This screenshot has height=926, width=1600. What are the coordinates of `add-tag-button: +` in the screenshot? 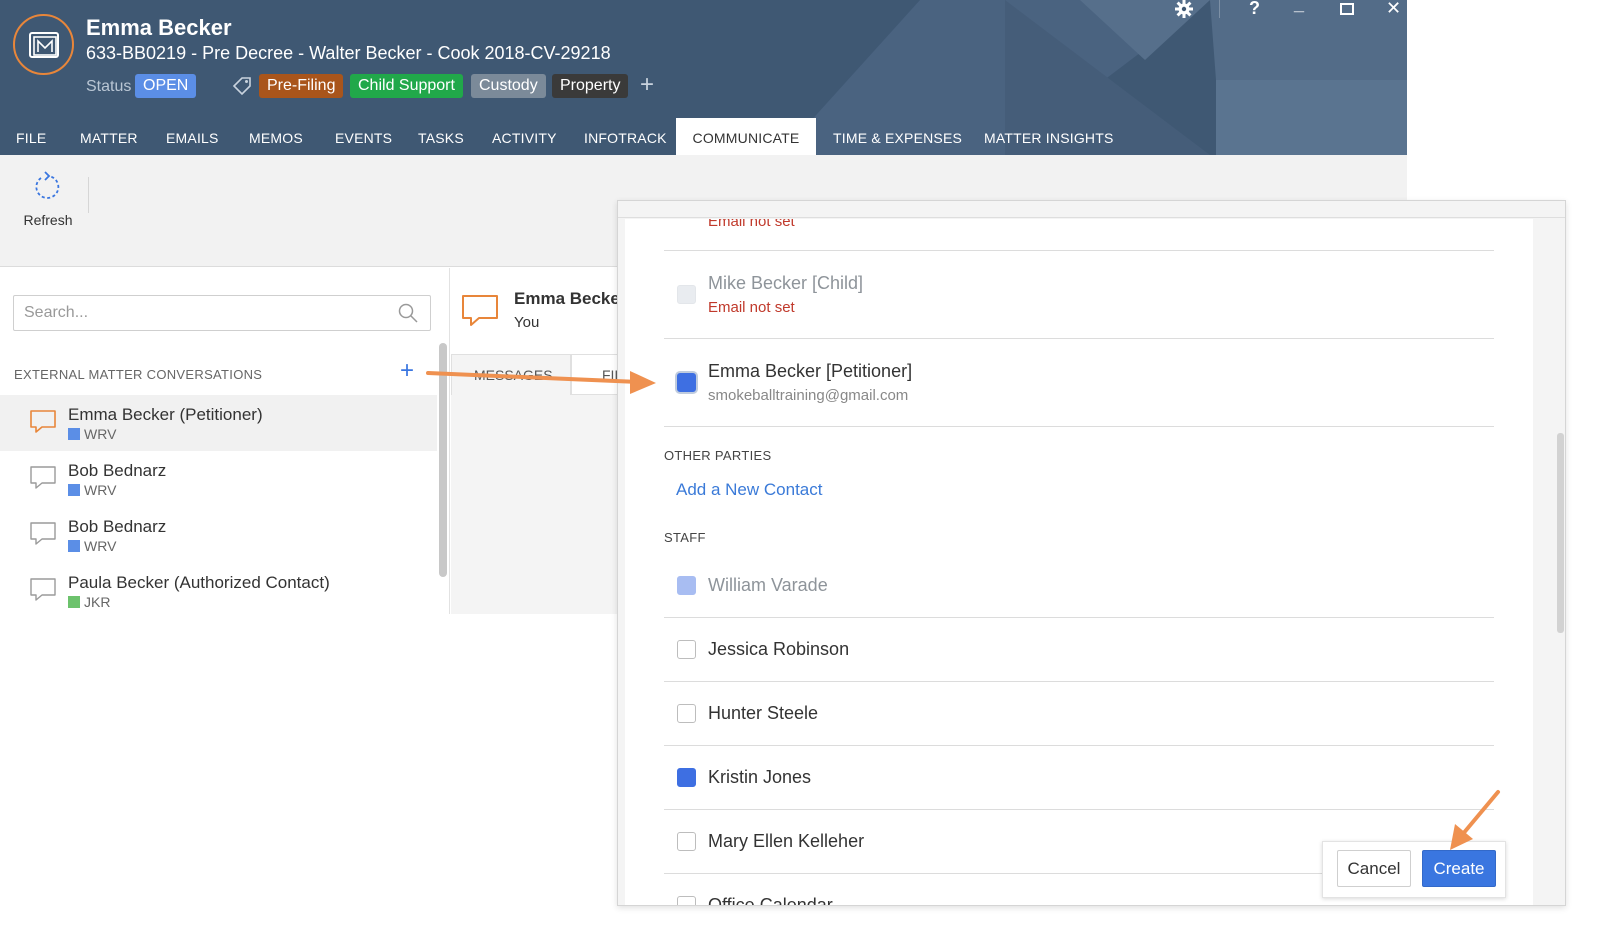 It's located at (647, 85).